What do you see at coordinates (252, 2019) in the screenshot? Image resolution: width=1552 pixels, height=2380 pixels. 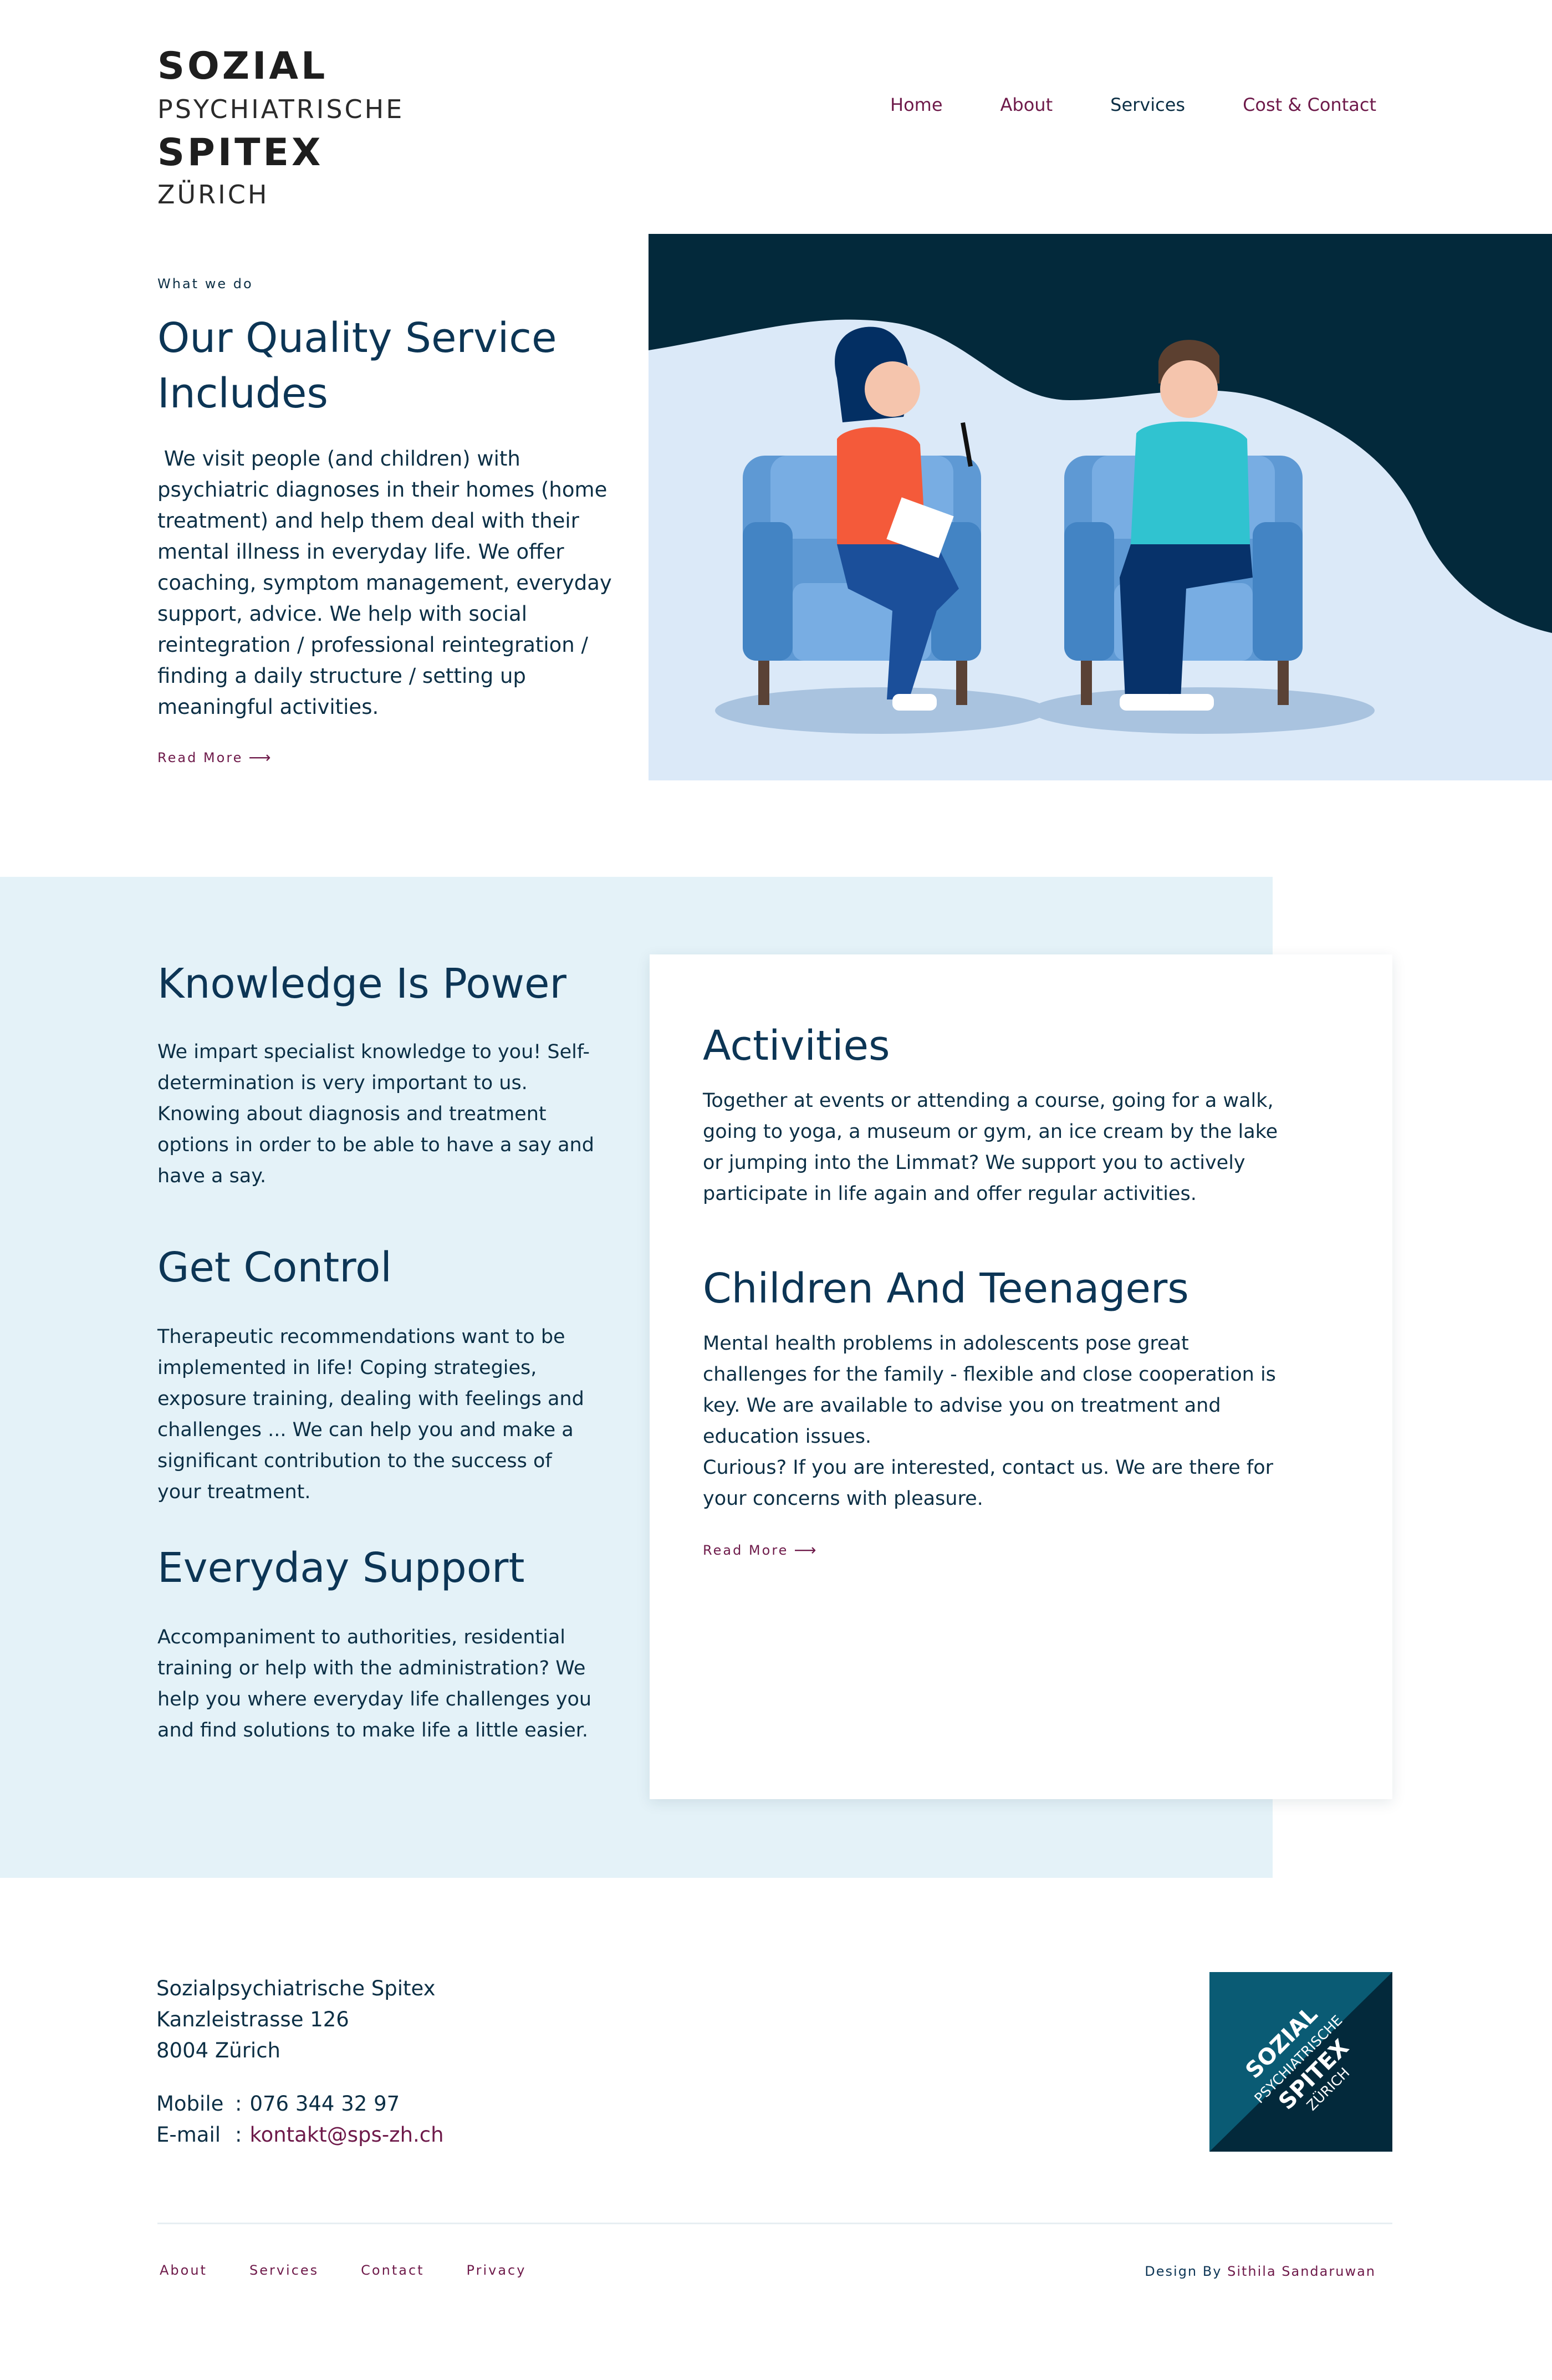 I see `address-line-street: Kanzleistrasse 126` at bounding box center [252, 2019].